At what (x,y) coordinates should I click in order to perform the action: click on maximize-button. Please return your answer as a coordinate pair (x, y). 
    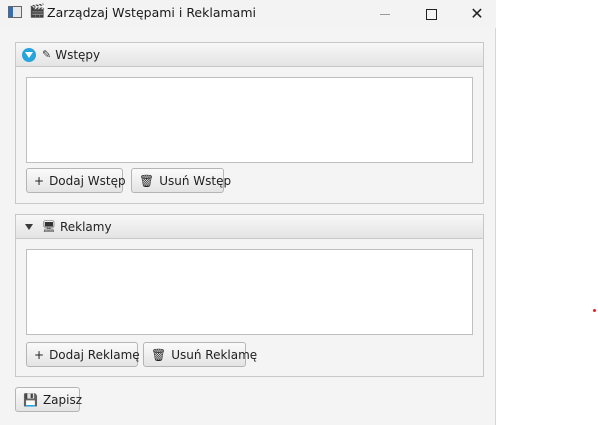
    Looking at the image, I should click on (431, 14).